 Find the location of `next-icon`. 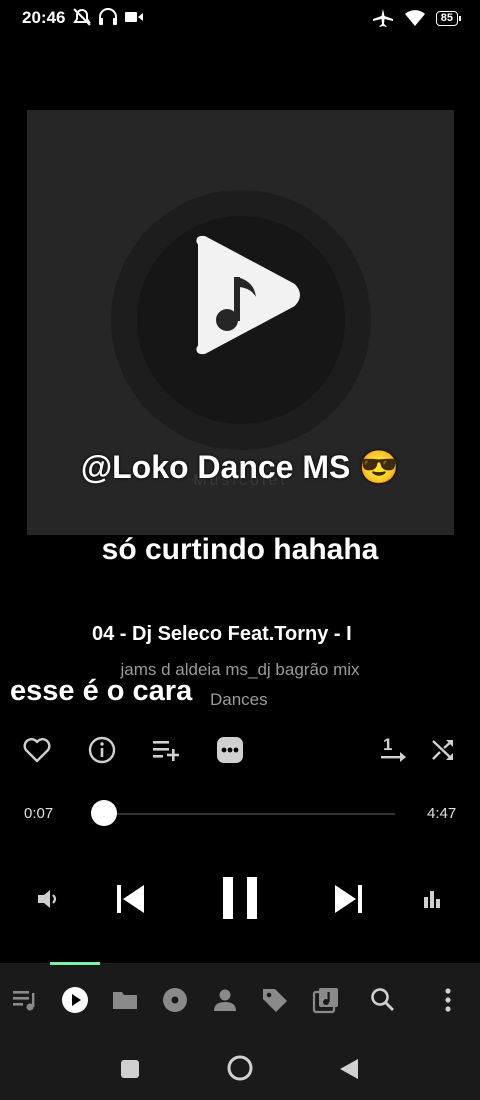

next-icon is located at coordinates (349, 899).